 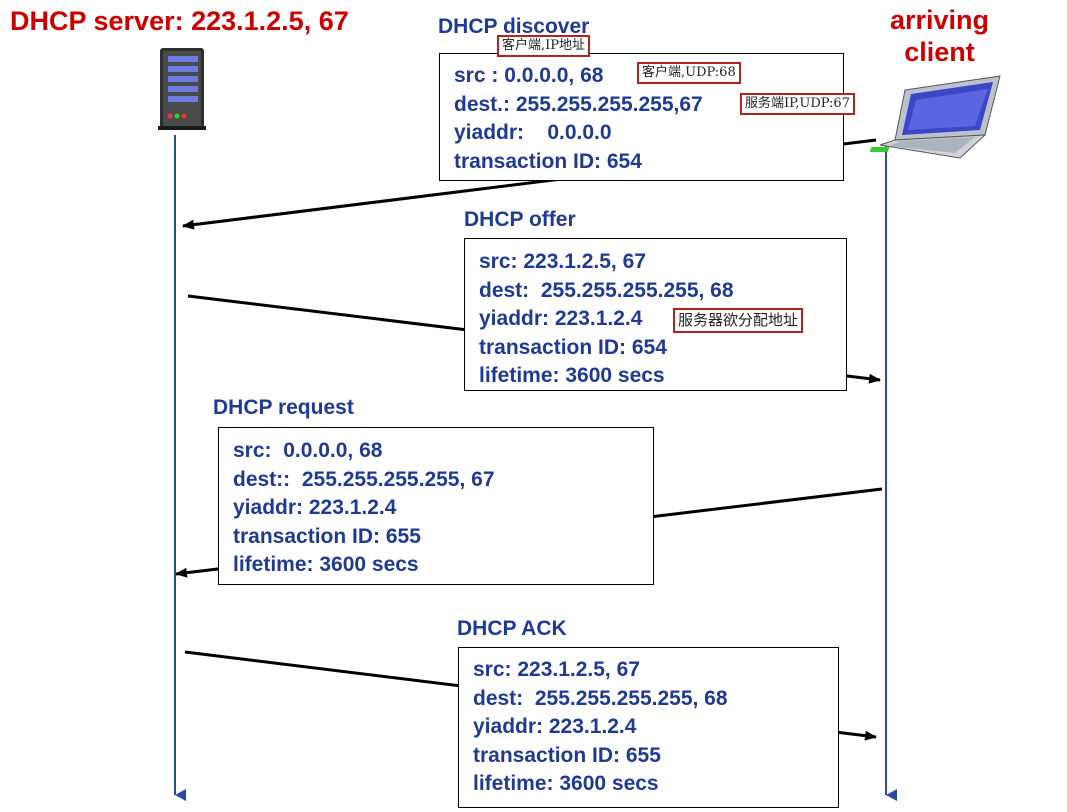 What do you see at coordinates (533, 132) in the screenshot?
I see `discover-yiaddr: yiaddr: 0.0.0.0` at bounding box center [533, 132].